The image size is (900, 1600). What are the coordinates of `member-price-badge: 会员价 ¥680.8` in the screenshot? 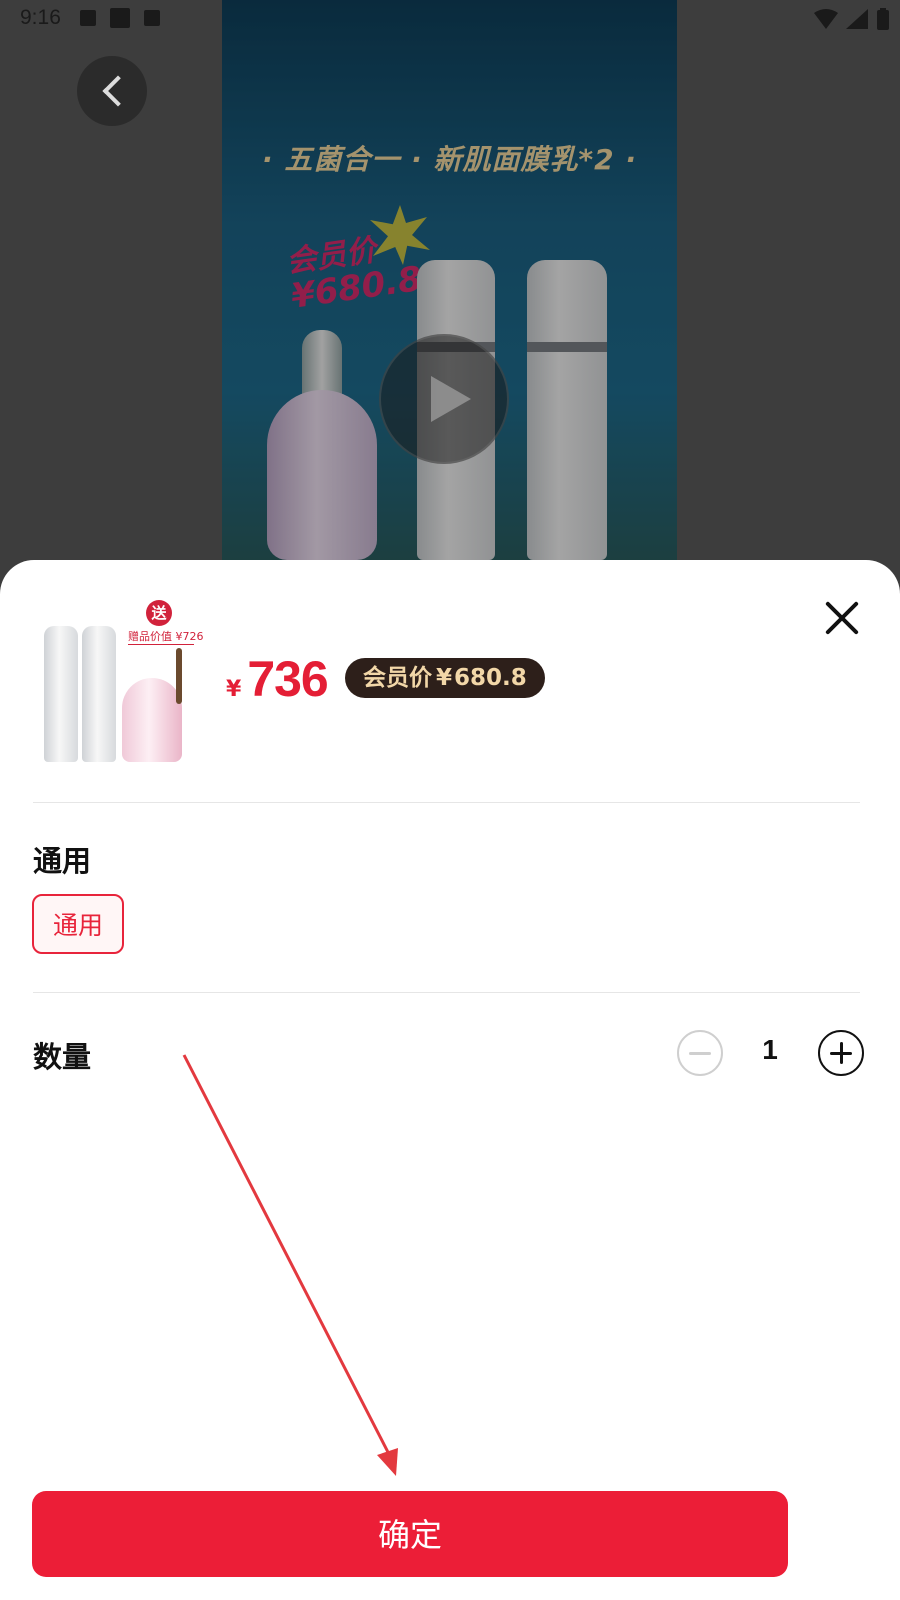 It's located at (445, 678).